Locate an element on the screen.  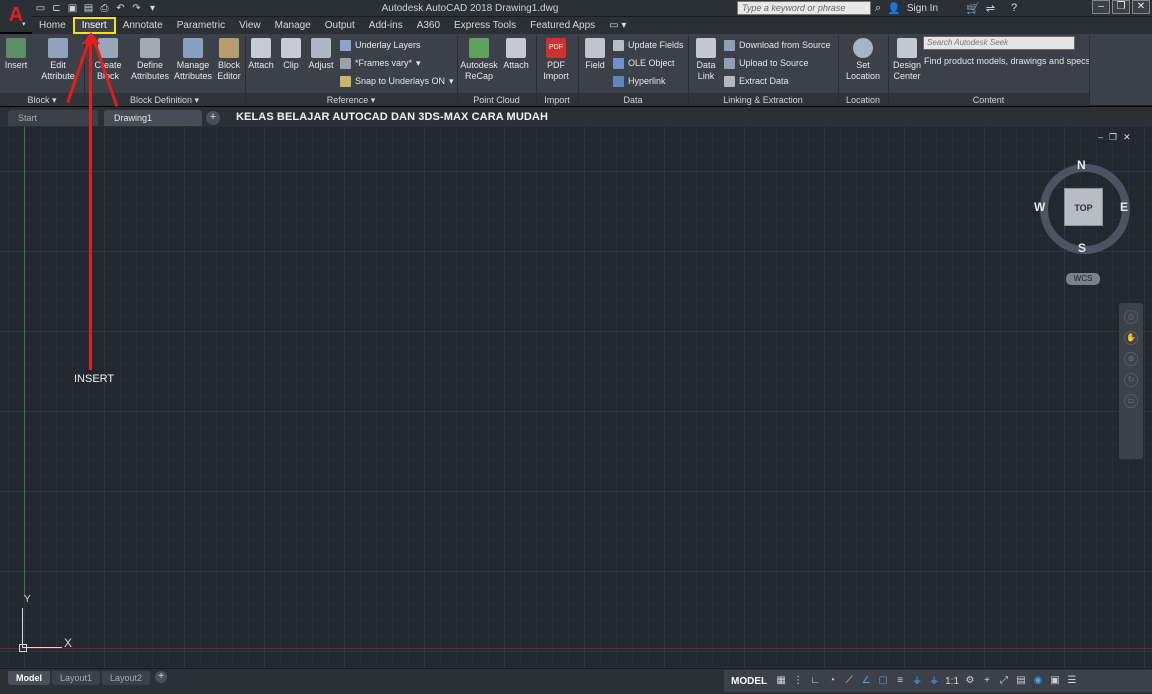
download-from-source-button: Download from Source is located at coordinates (777, 45).